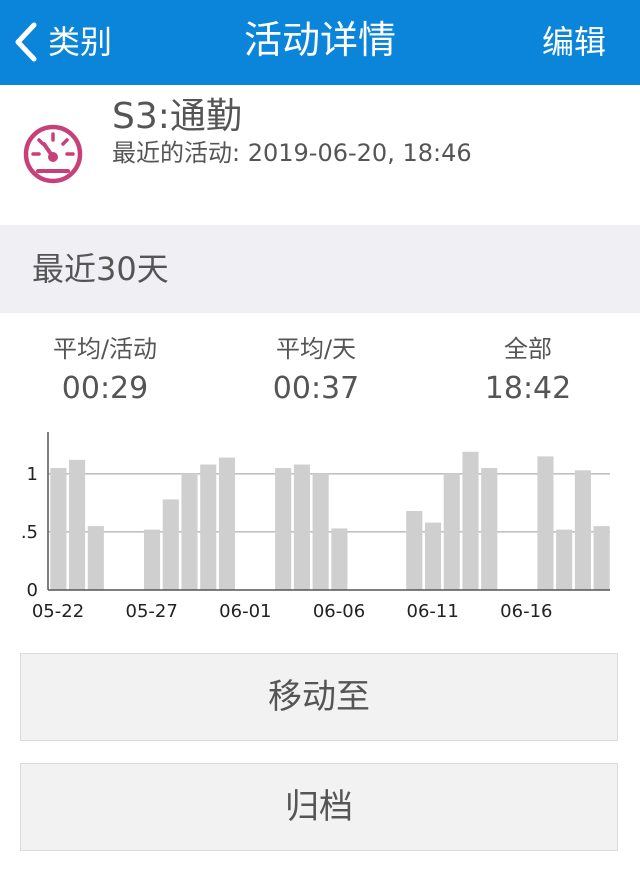 The width and height of the screenshot is (640, 875). I want to click on stat-avg-per-activity: 平均/活动 00:29, so click(105, 371).